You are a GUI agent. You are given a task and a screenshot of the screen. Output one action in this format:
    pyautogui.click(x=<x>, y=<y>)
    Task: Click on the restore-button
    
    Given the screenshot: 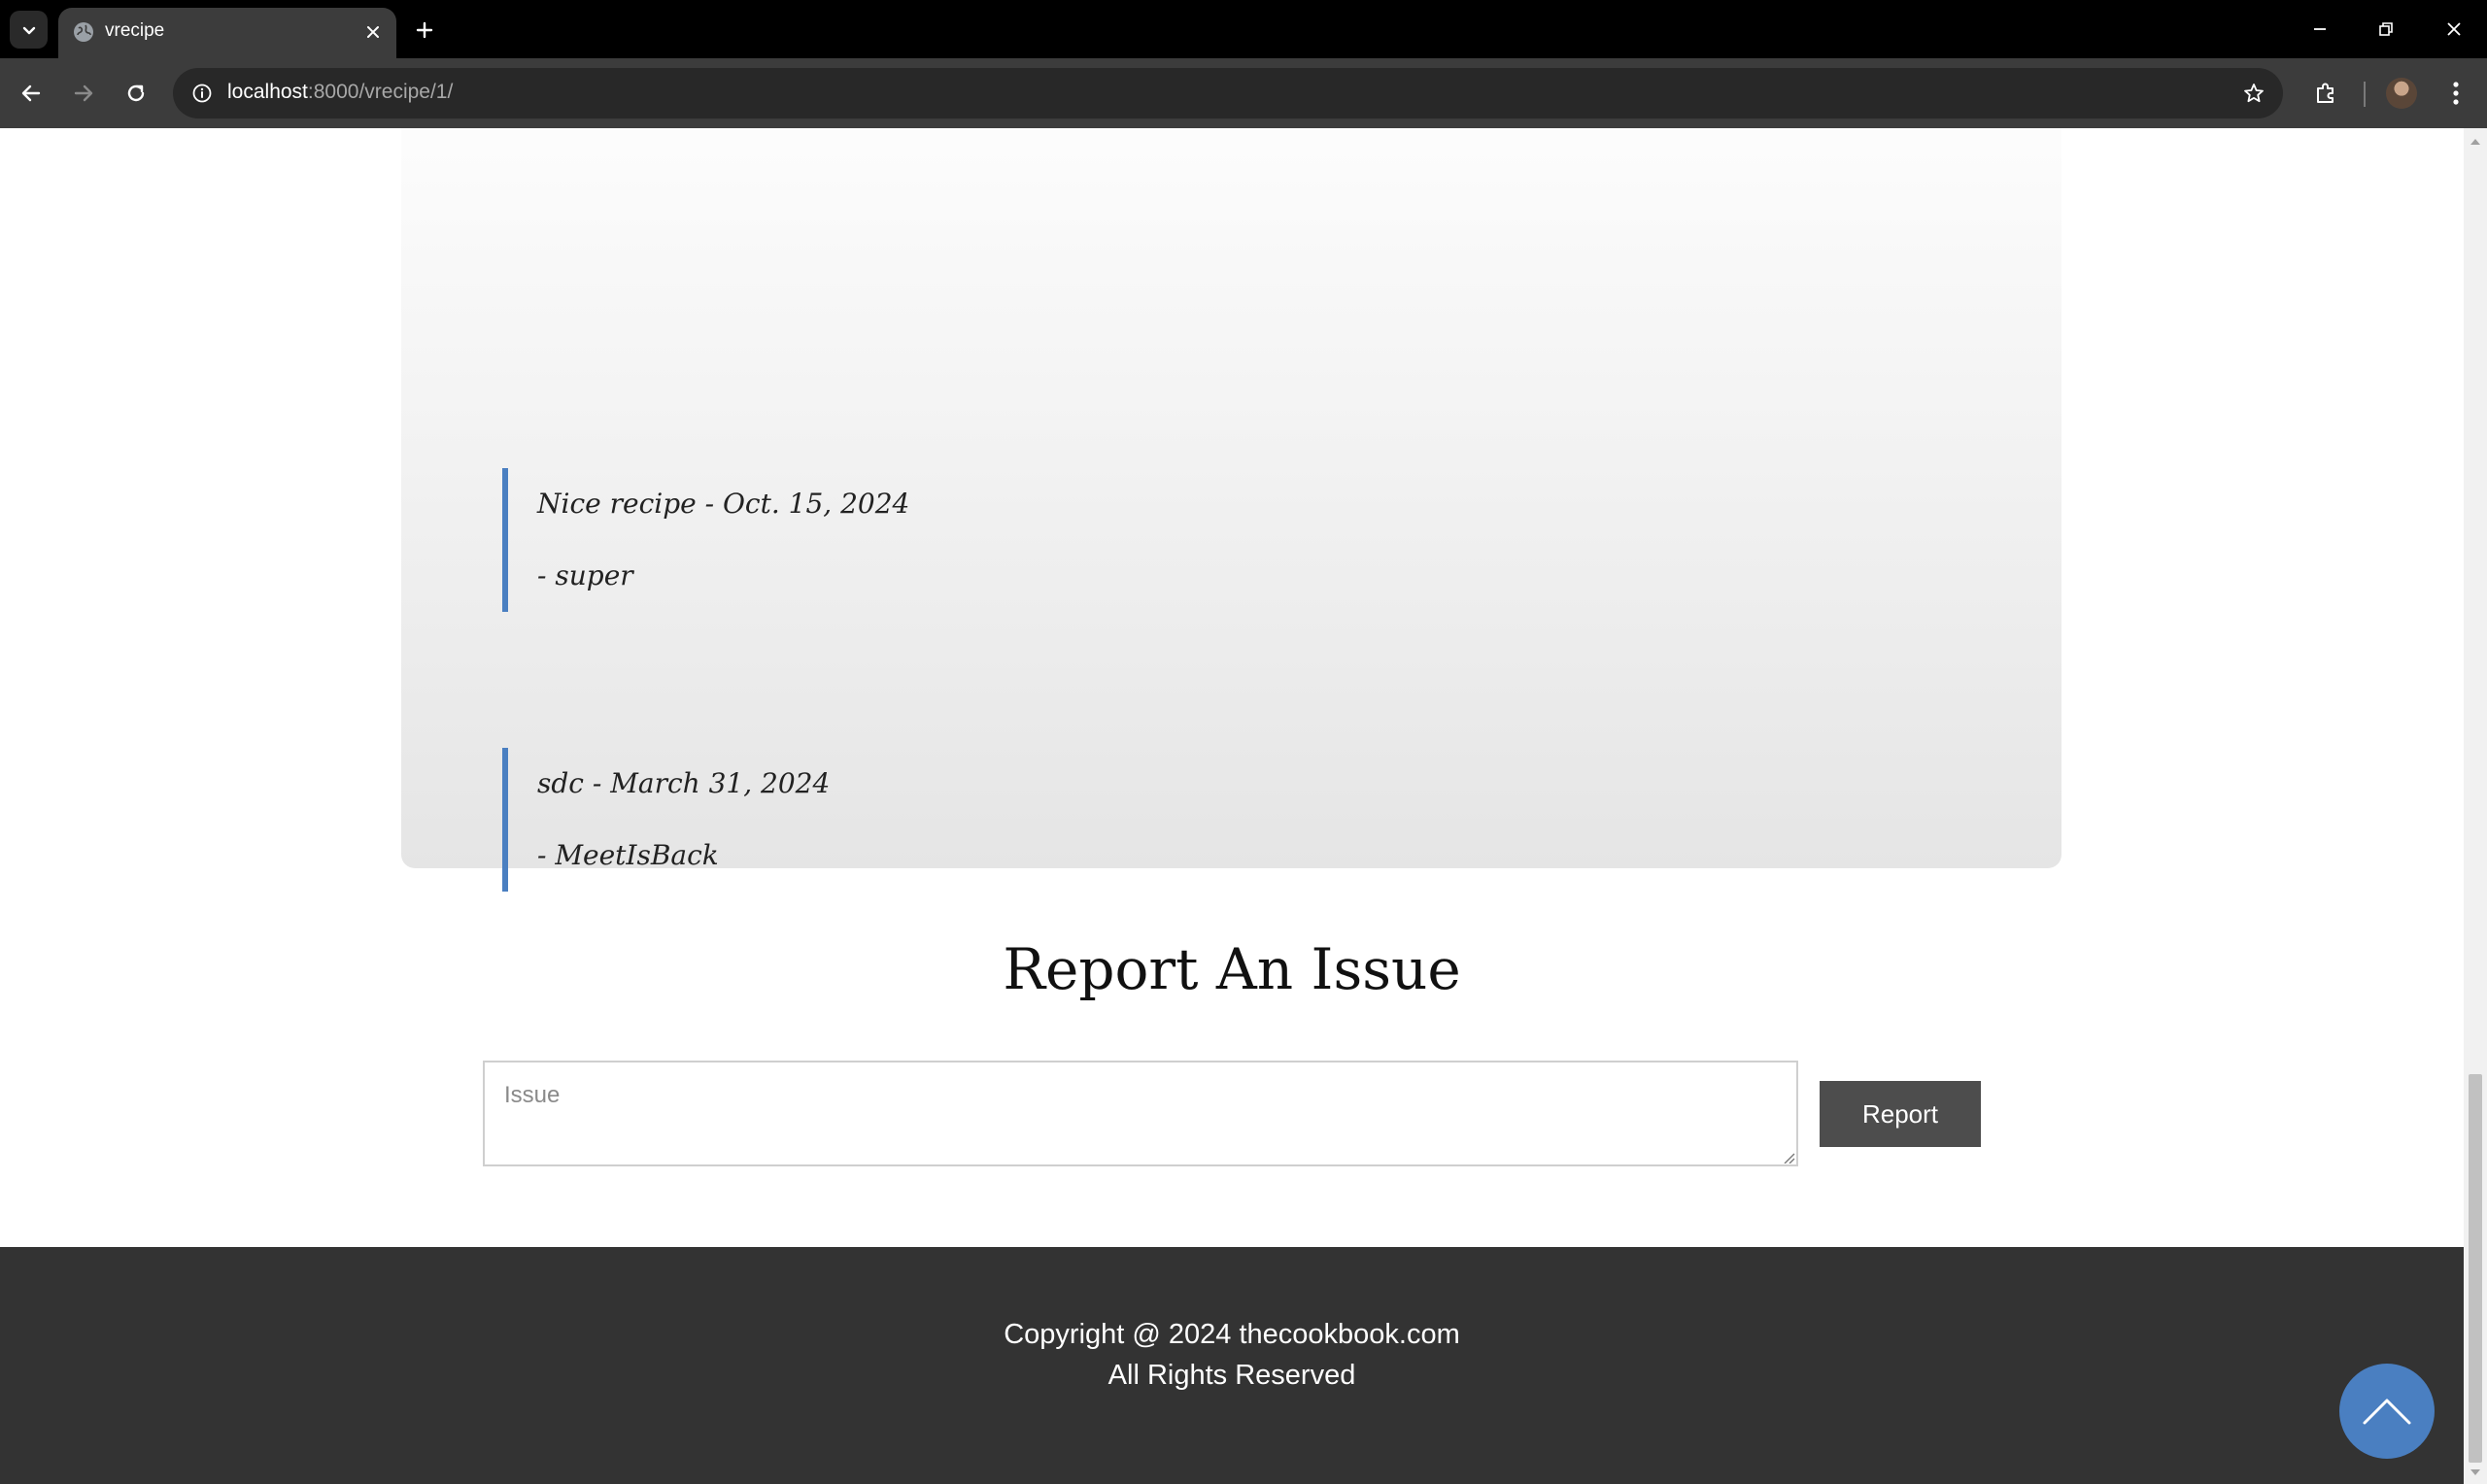 What is the action you would take?
    pyautogui.click(x=2386, y=29)
    